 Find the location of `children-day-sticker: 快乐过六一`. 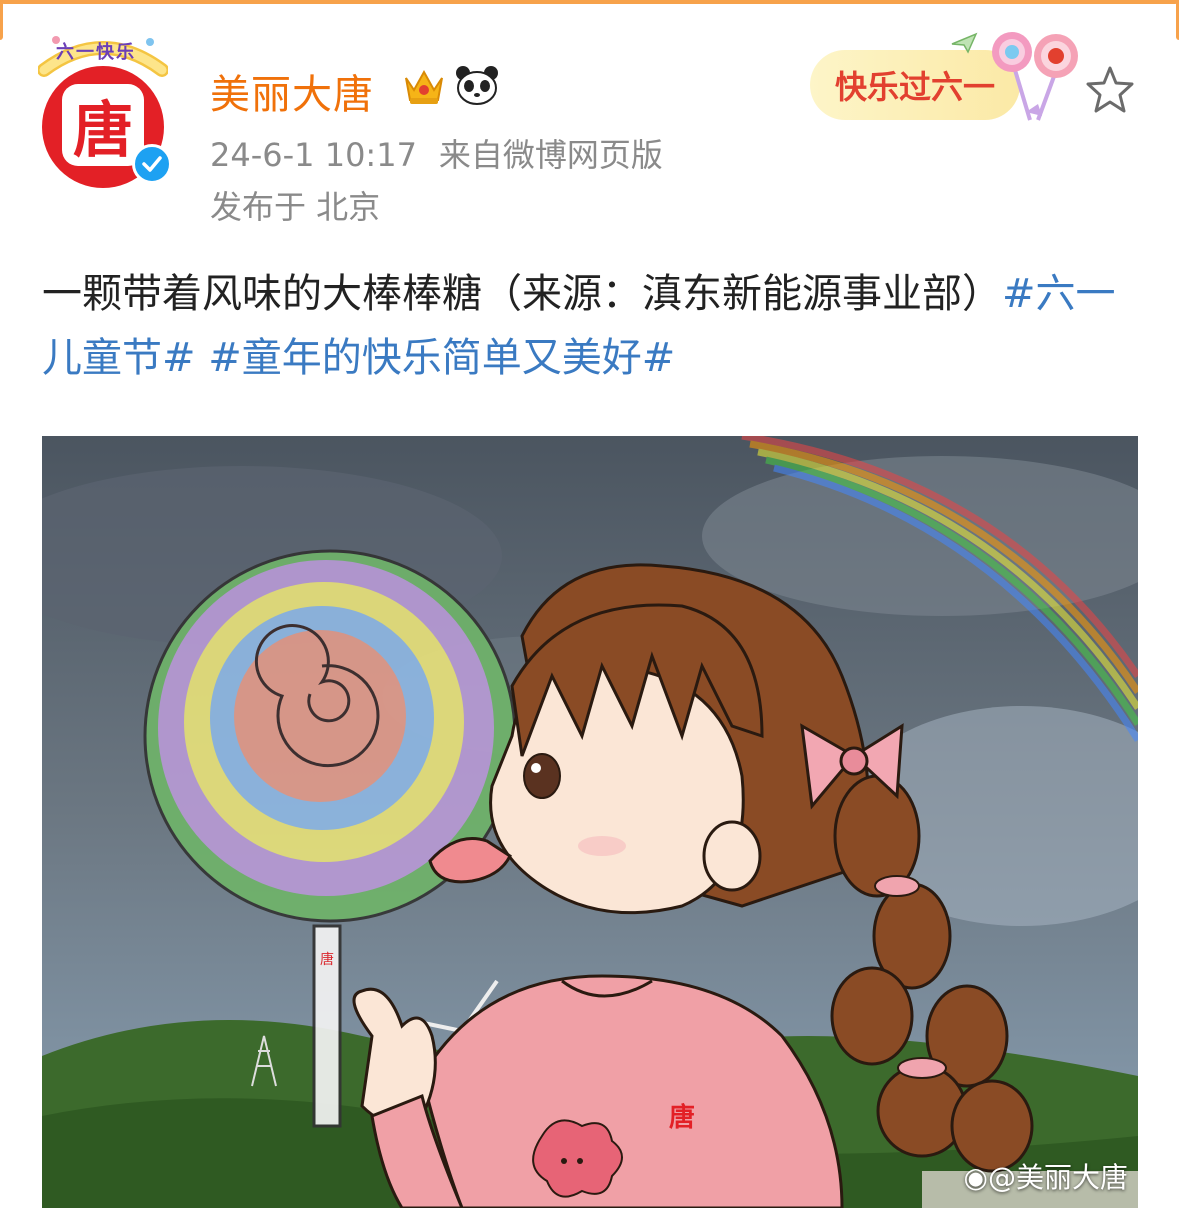

children-day-sticker: 快乐过六一 is located at coordinates (947, 75).